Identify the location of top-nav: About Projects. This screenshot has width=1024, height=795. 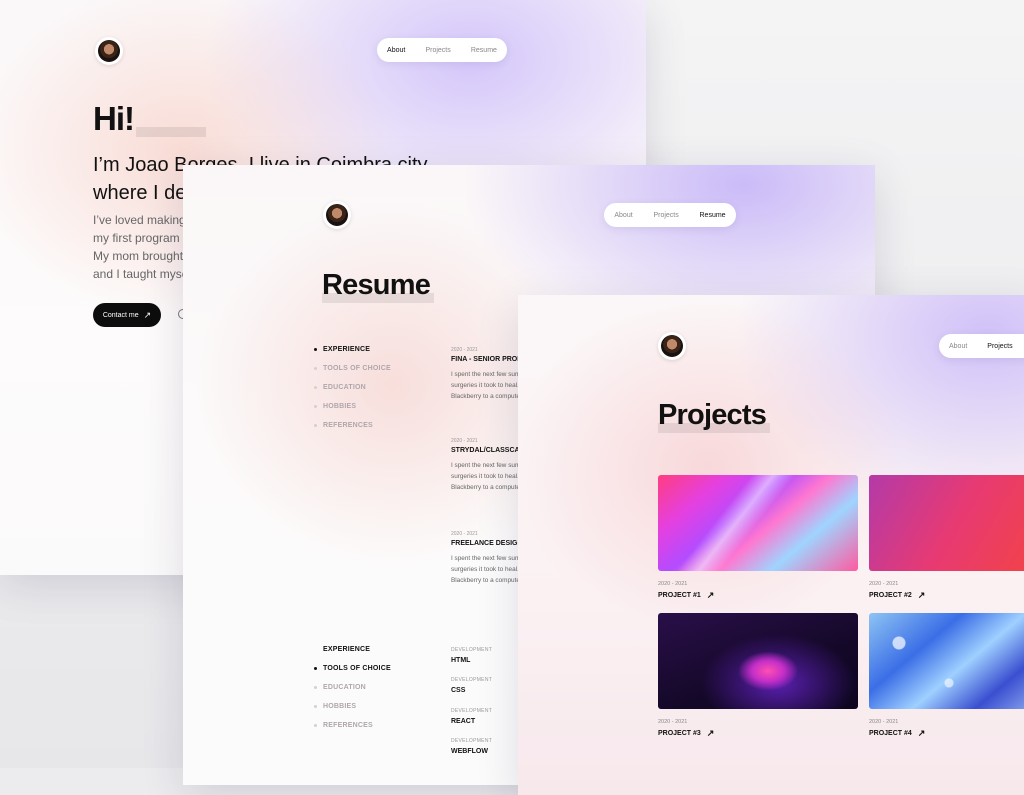
(981, 346).